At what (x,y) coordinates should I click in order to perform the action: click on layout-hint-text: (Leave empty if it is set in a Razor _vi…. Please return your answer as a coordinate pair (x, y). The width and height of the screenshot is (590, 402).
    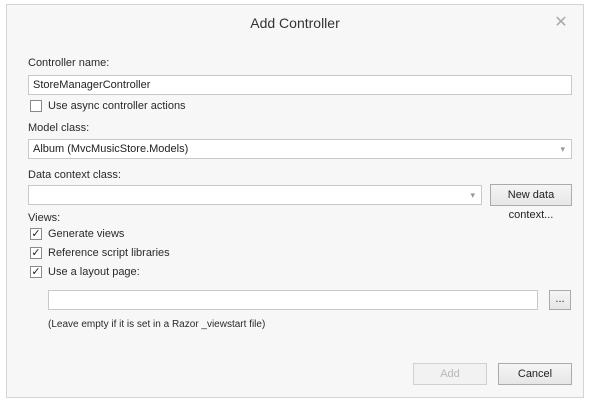
    Looking at the image, I should click on (157, 324).